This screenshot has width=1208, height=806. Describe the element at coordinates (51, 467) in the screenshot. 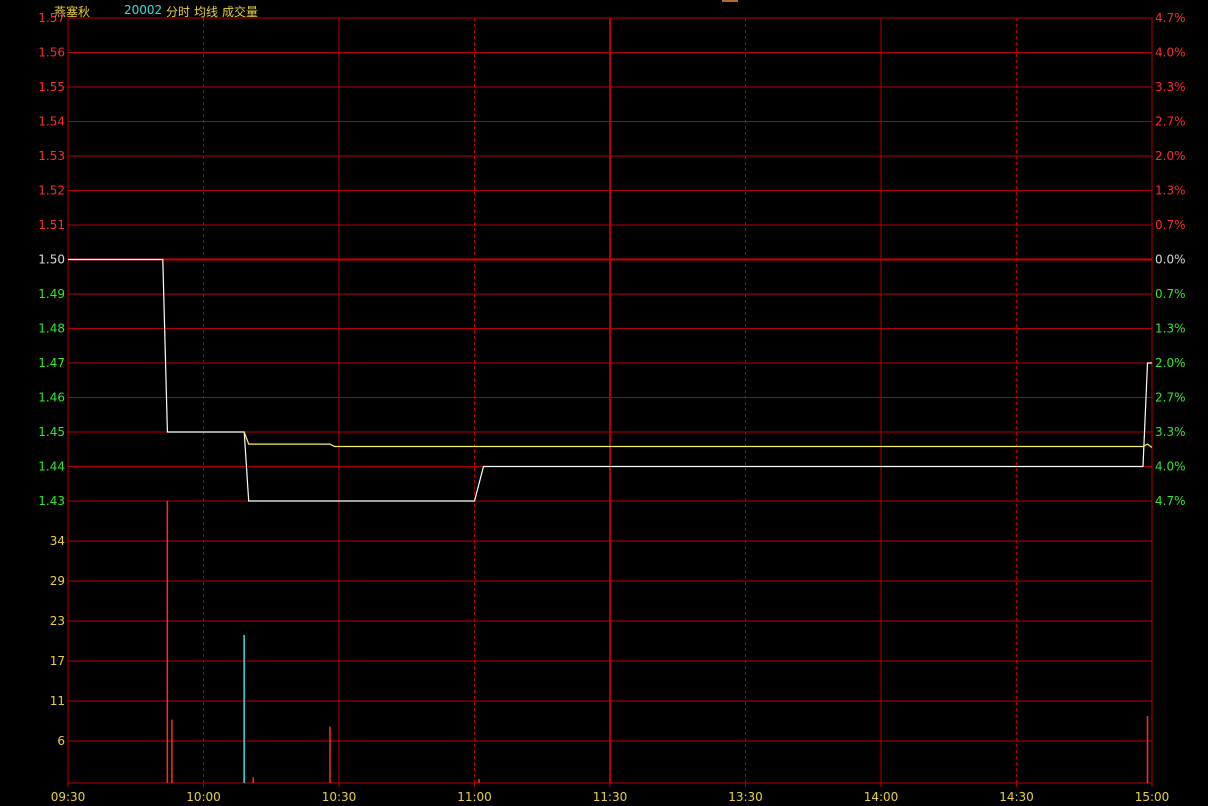

I see `price-tick-label: 1.44` at that location.